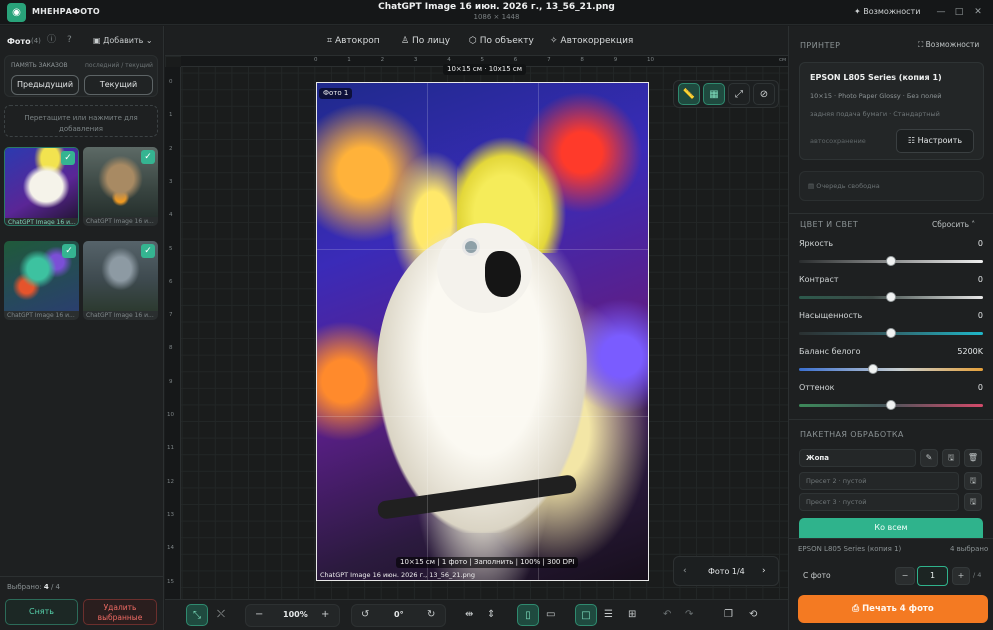 The height and width of the screenshot is (630, 993). I want to click on printer-feed: задняя подача бумаги · Стандартный, so click(875, 114).